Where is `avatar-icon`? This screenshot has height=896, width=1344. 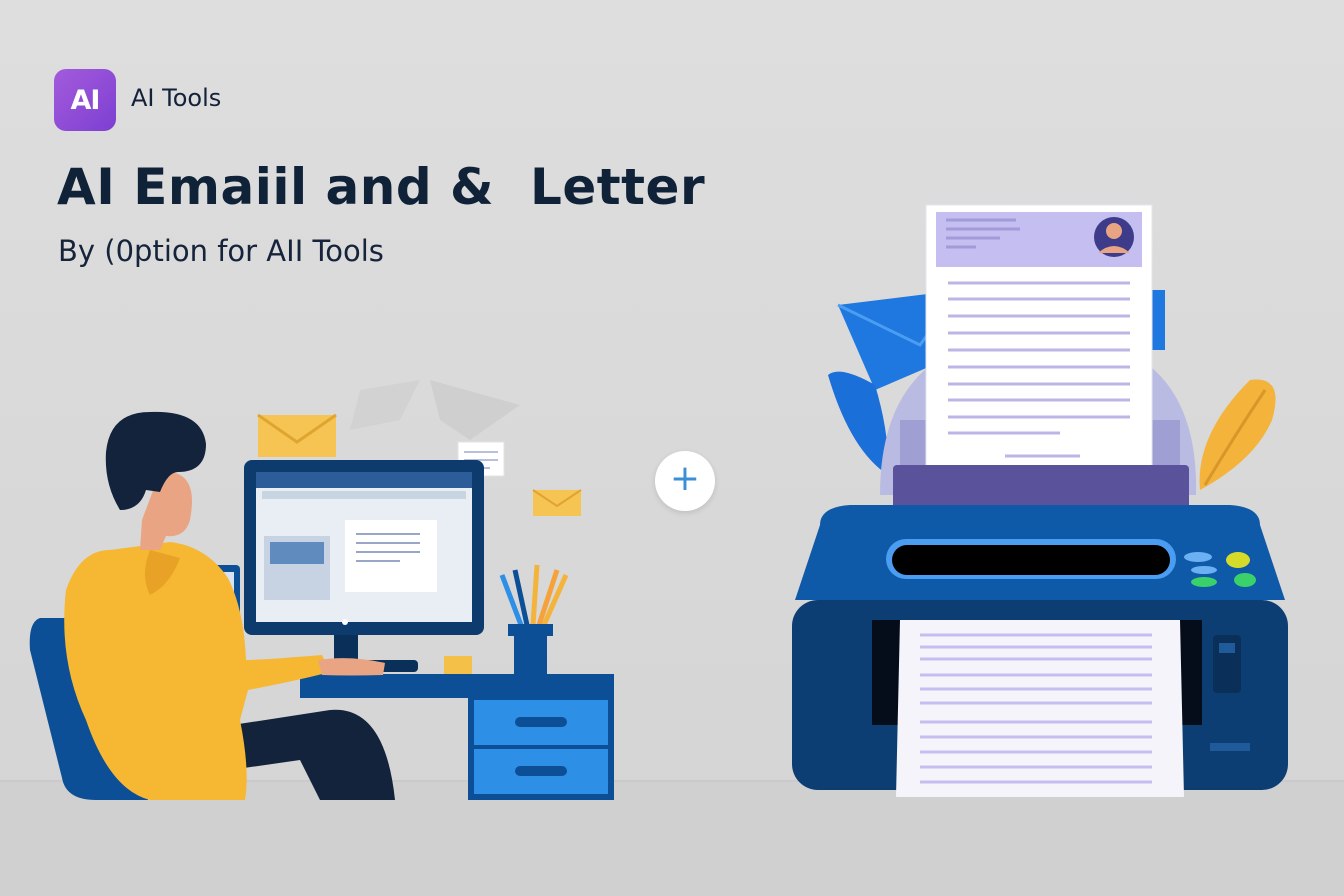 avatar-icon is located at coordinates (1114, 237).